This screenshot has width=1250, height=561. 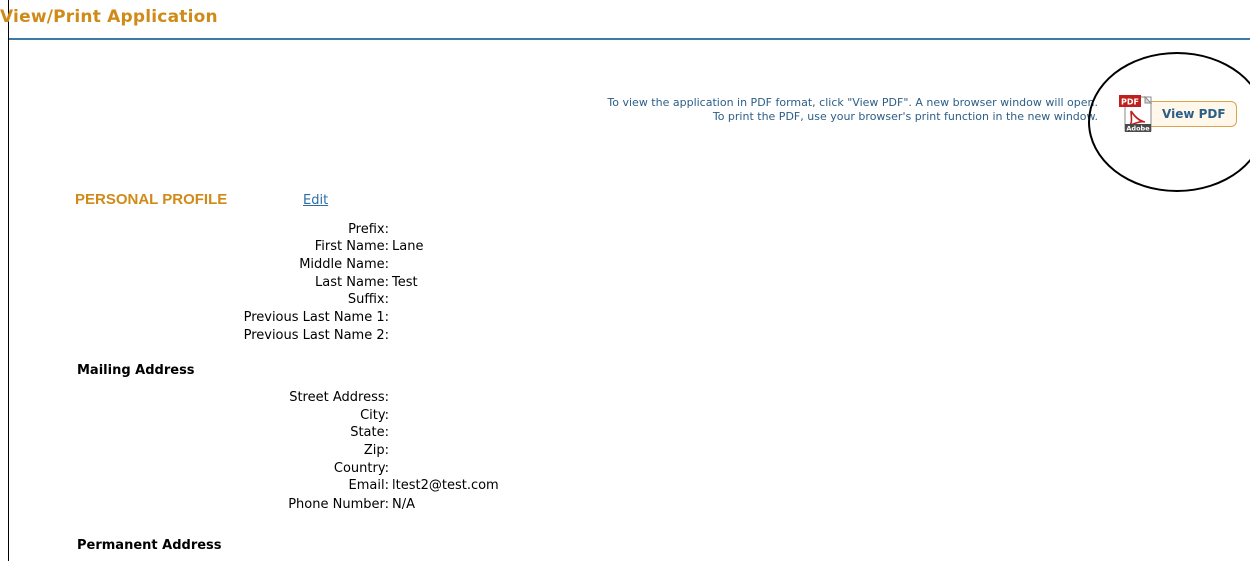 What do you see at coordinates (368, 299) in the screenshot?
I see `field-label: Suffix:` at bounding box center [368, 299].